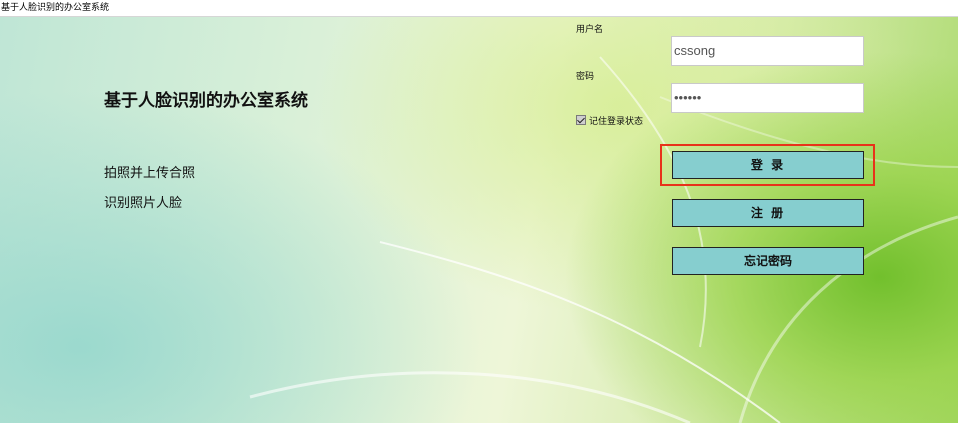 This screenshot has width=958, height=423. Describe the element at coordinates (585, 77) in the screenshot. I see `password-label: 密码` at that location.